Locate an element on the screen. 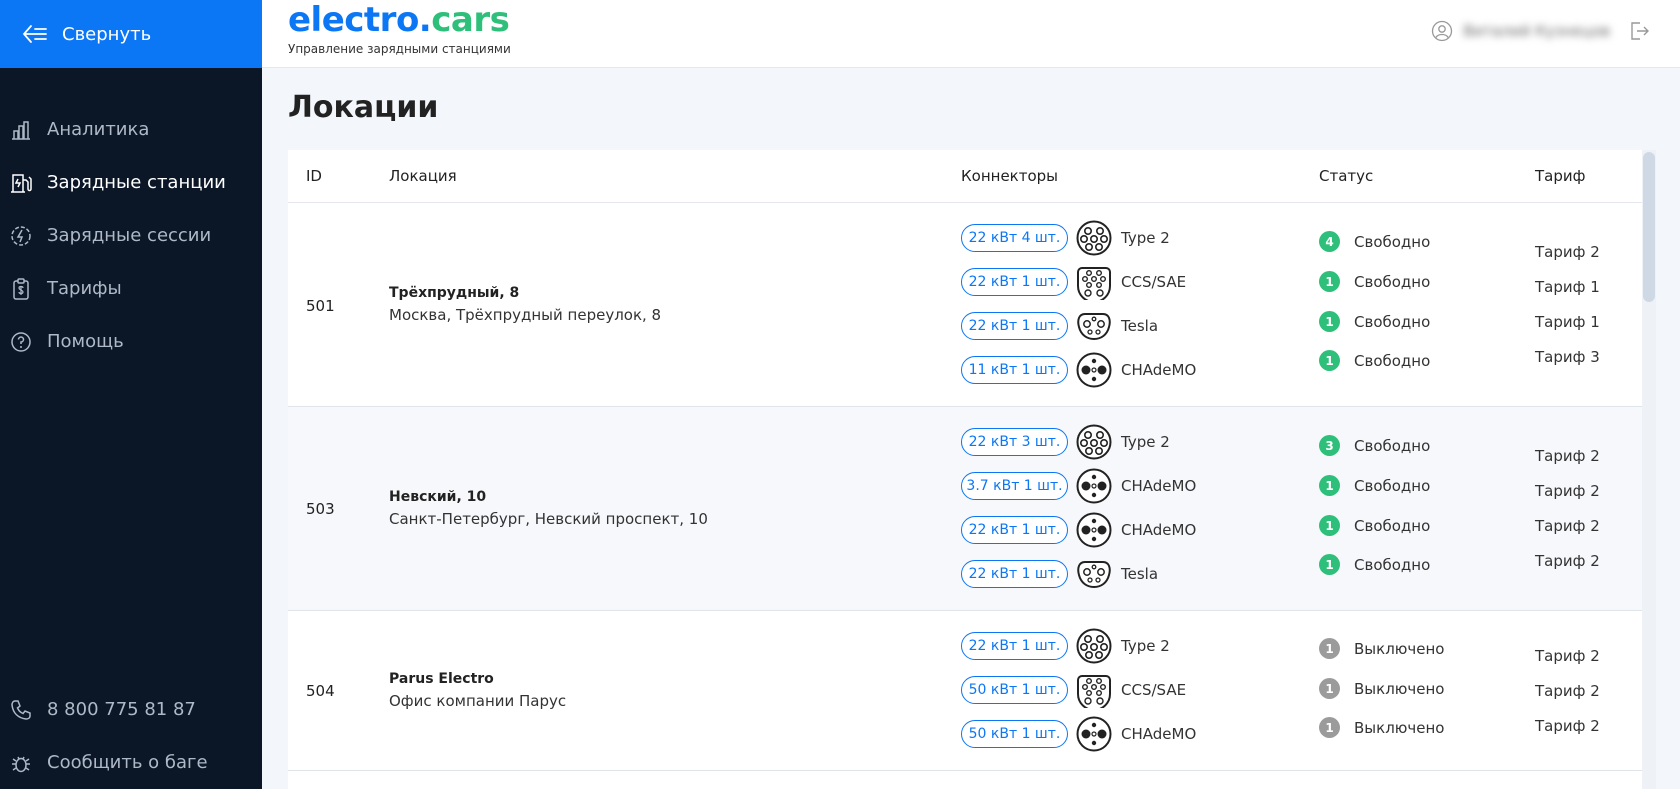 Image resolution: width=1680 pixels, height=789 pixels. sidebar-footer: 8 800 775 81 87 Сообщить о баге is located at coordinates (131, 736).